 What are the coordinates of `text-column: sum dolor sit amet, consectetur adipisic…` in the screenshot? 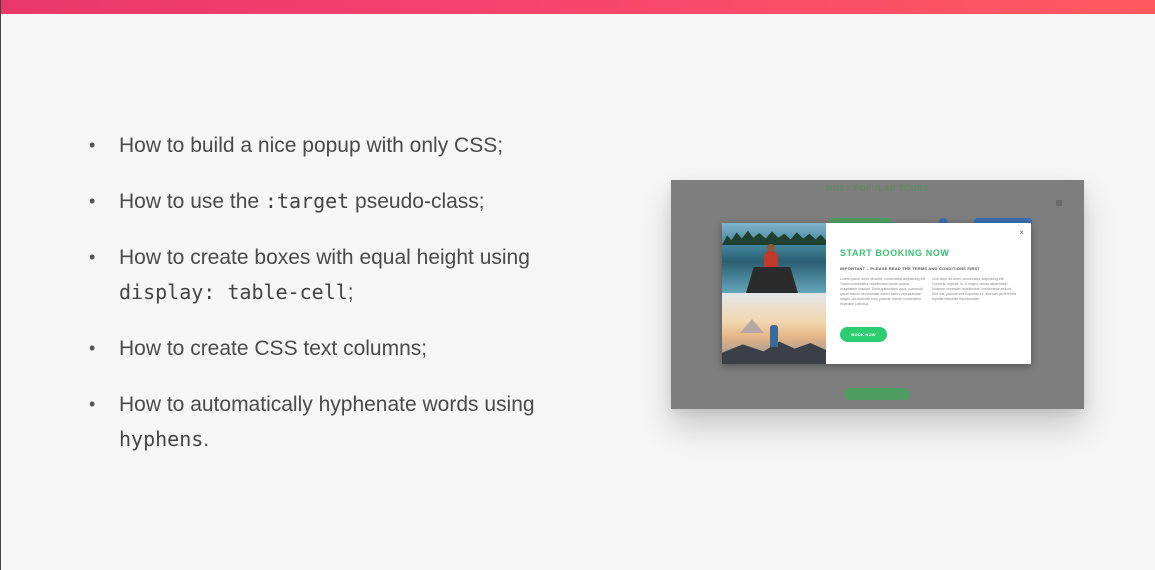 It's located at (974, 289).